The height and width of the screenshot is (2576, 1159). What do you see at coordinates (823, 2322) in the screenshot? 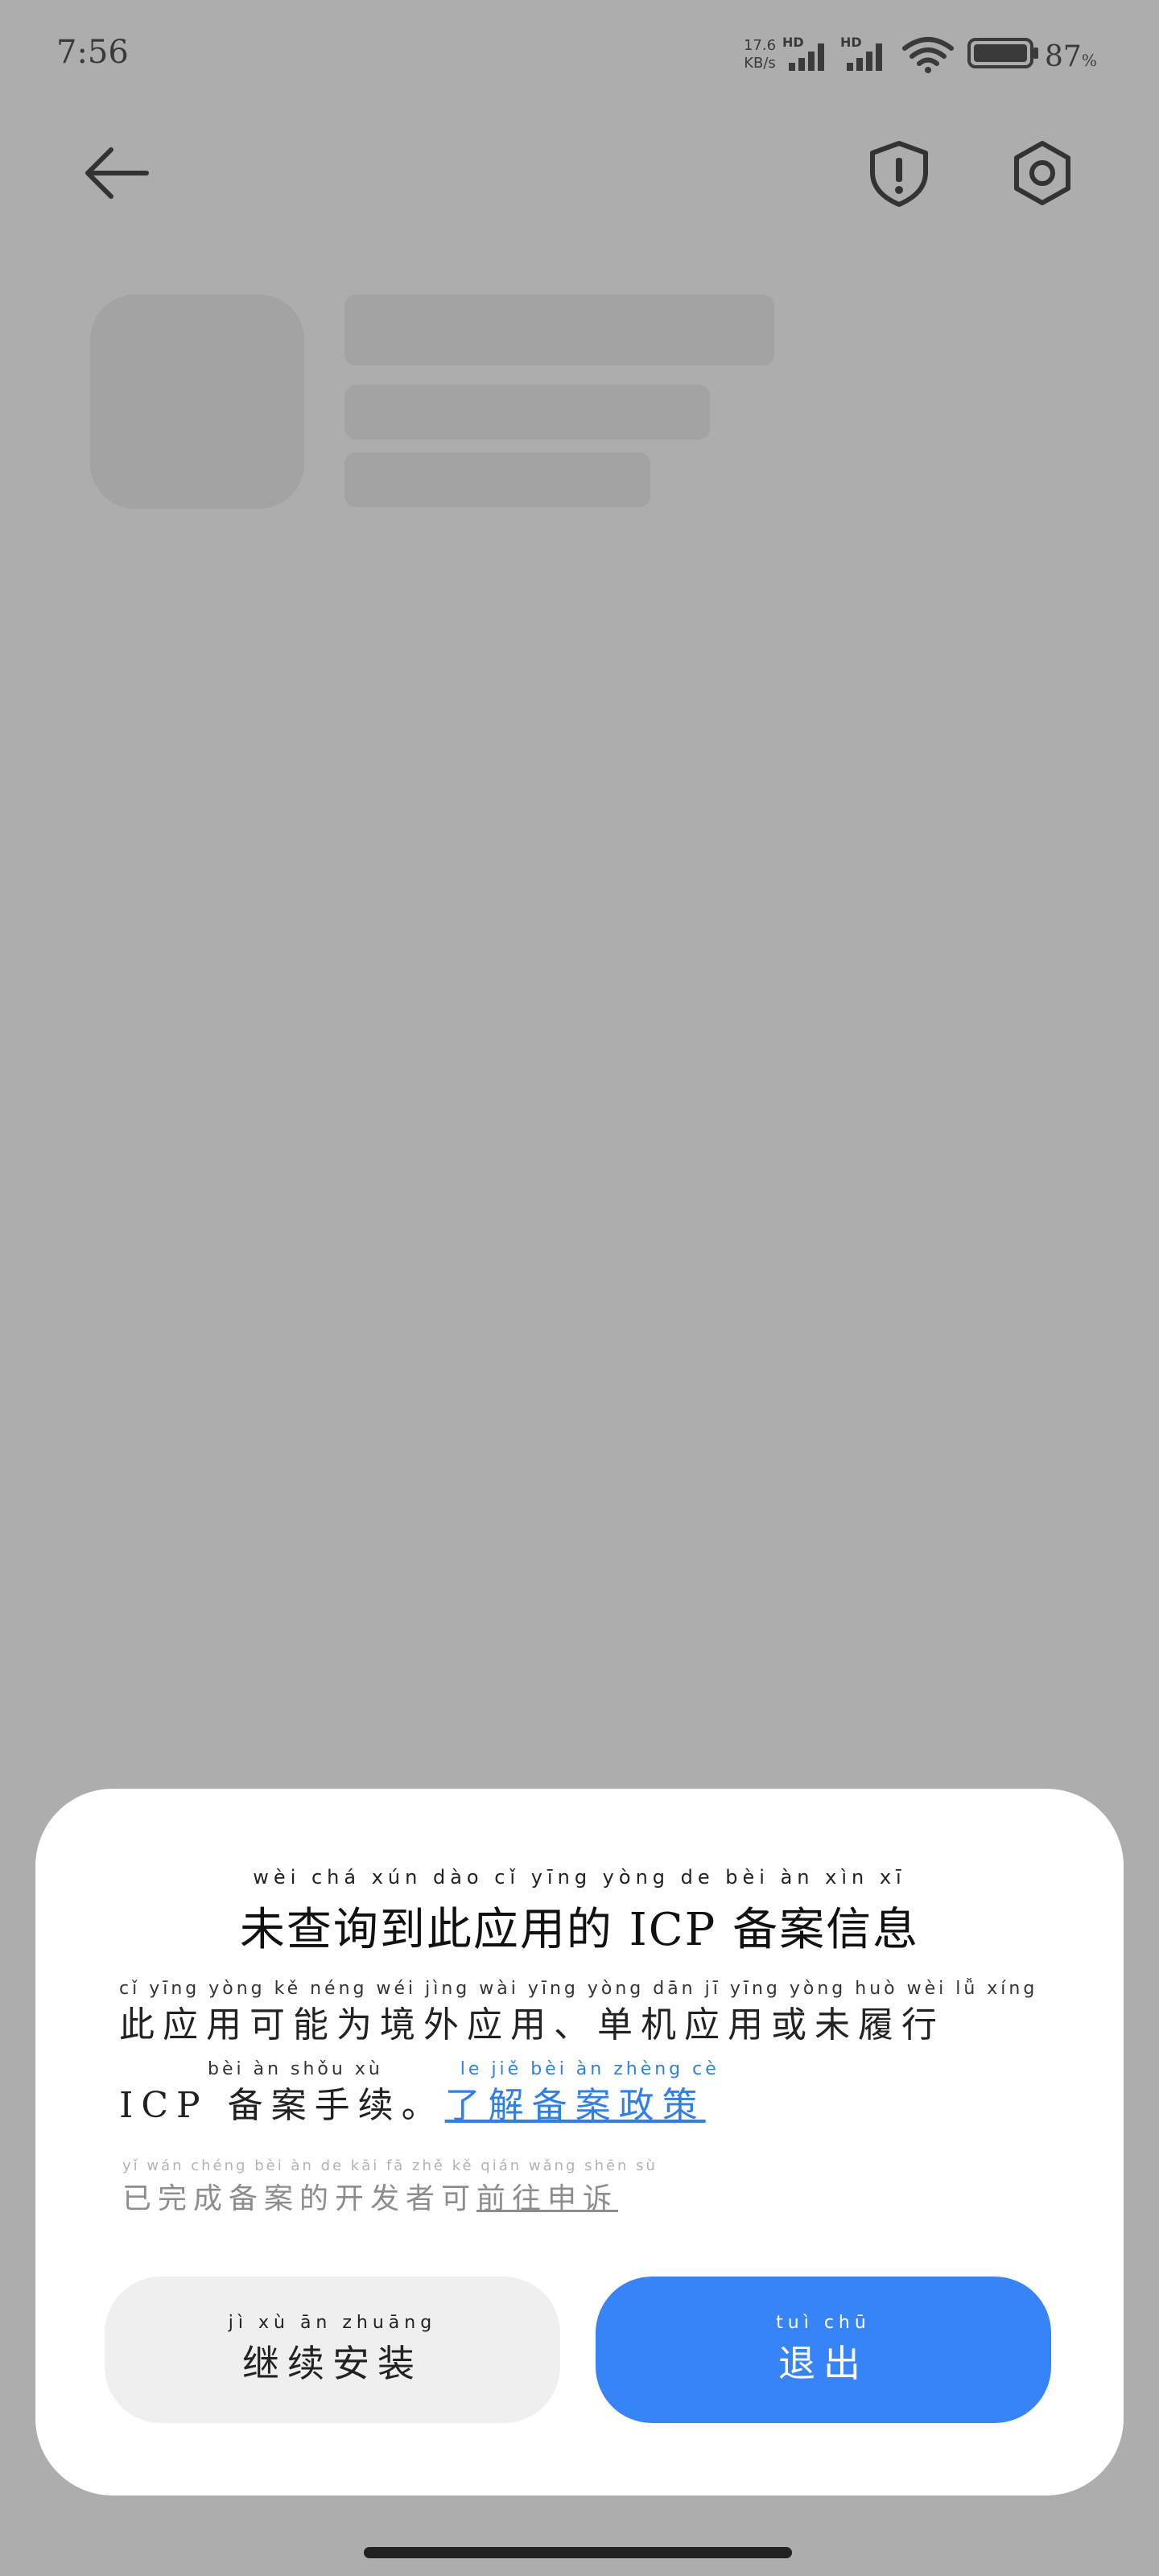
I see `exit-pinyin: tuì chū` at bounding box center [823, 2322].